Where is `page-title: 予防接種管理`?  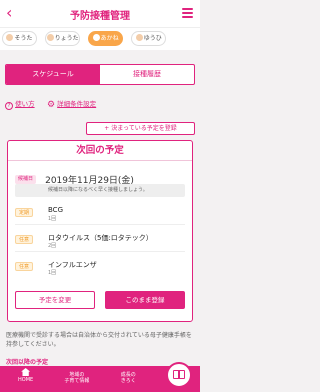
page-title: 予防接種管理 is located at coordinates (100, 16).